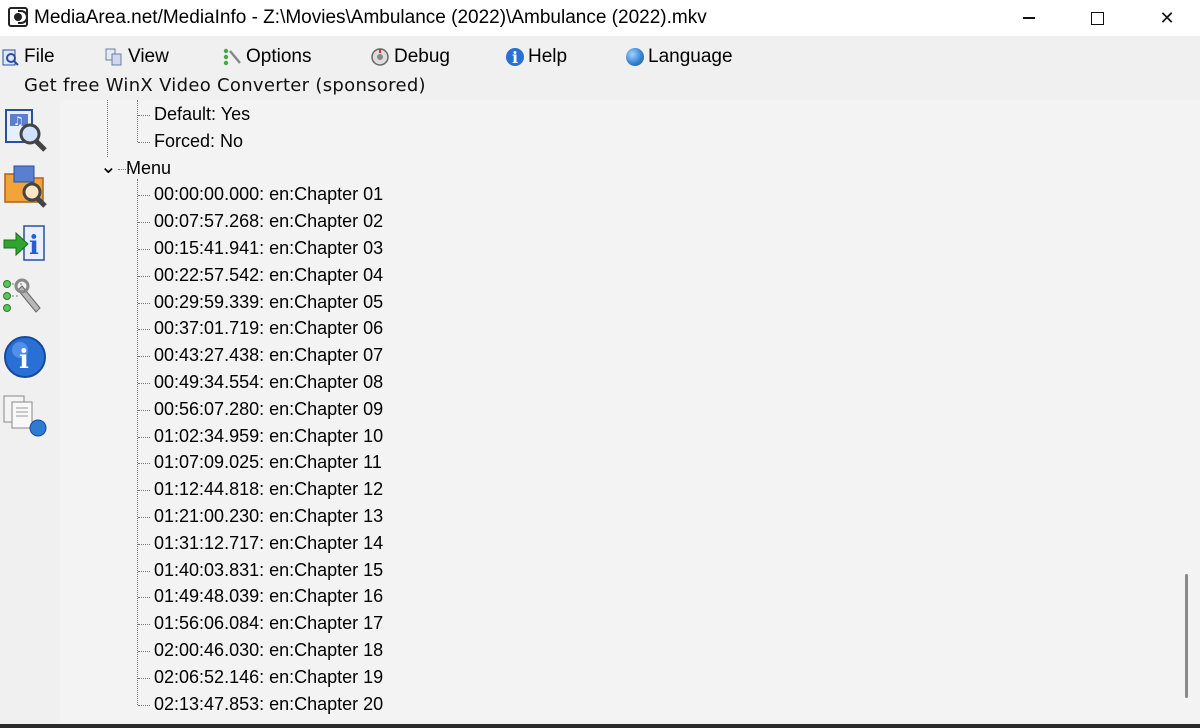 This screenshot has height=728, width=1200. What do you see at coordinates (635, 57) in the screenshot?
I see `language-icon` at bounding box center [635, 57].